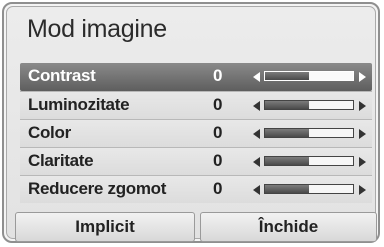 This screenshot has width=384, height=247. Describe the element at coordinates (196, 105) in the screenshot. I see `setting-row-luminozitate: Luminozitate 0` at that location.